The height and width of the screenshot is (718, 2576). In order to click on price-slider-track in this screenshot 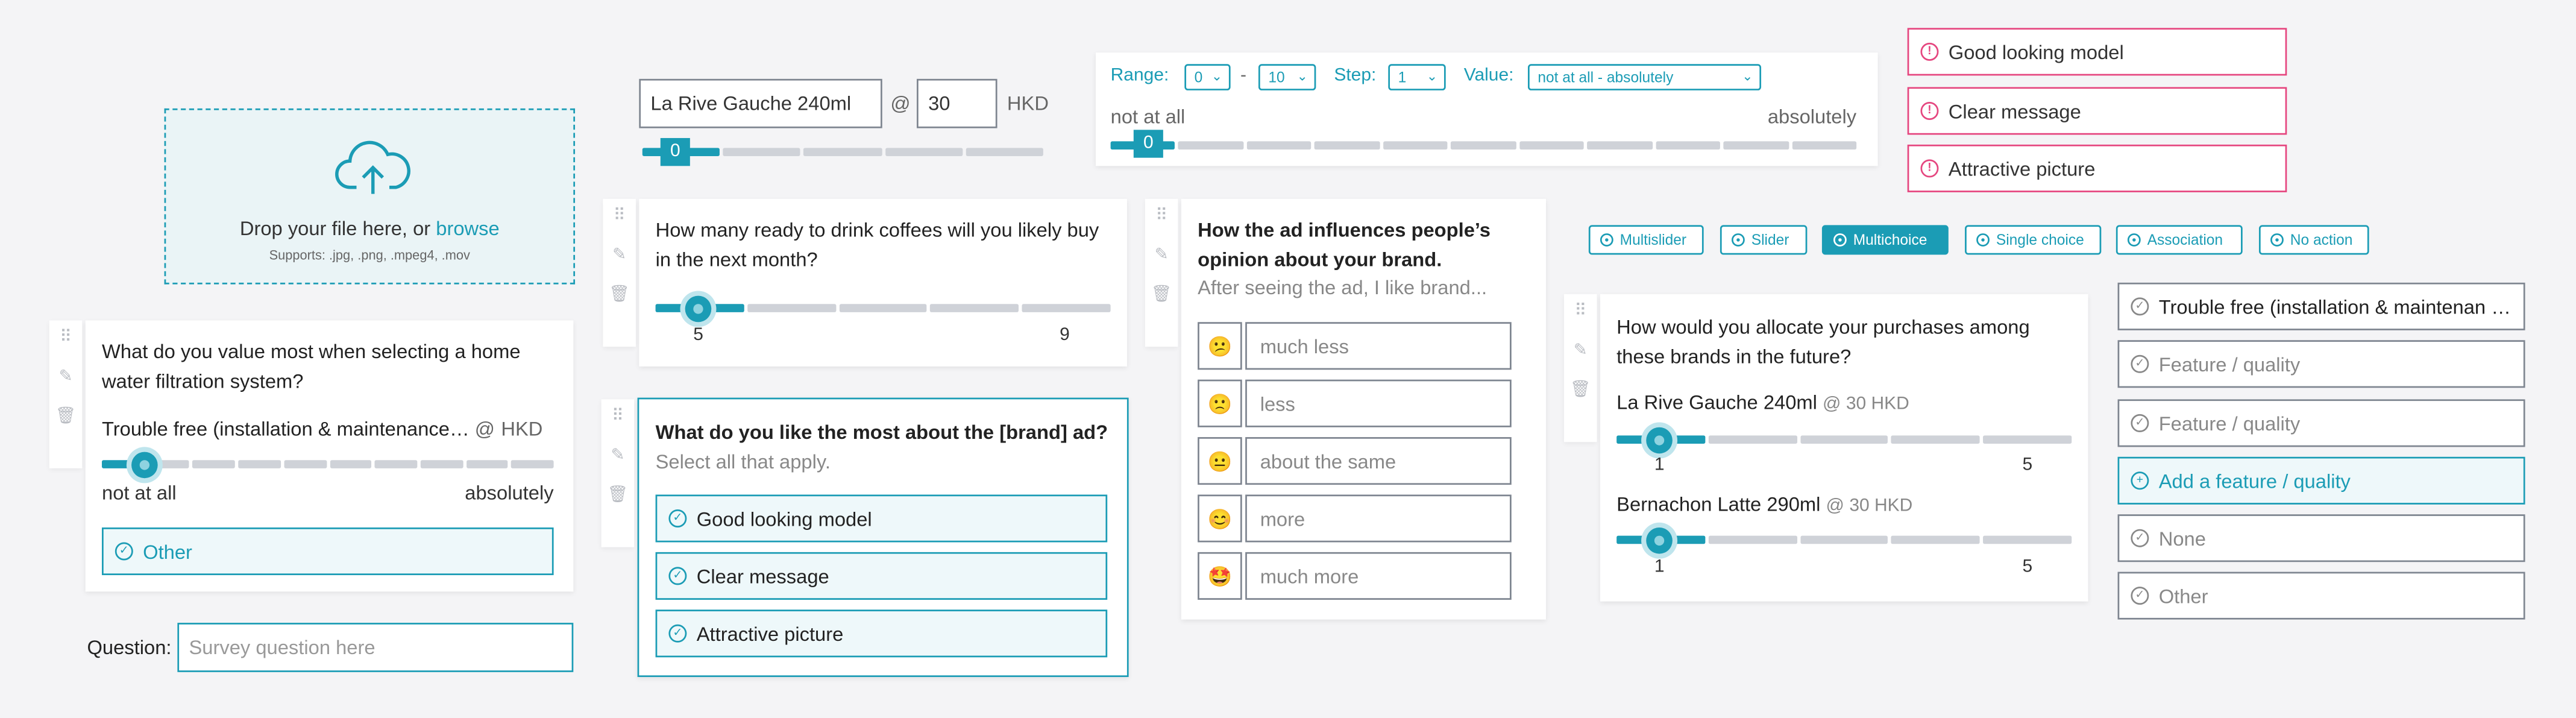, I will do `click(842, 152)`.